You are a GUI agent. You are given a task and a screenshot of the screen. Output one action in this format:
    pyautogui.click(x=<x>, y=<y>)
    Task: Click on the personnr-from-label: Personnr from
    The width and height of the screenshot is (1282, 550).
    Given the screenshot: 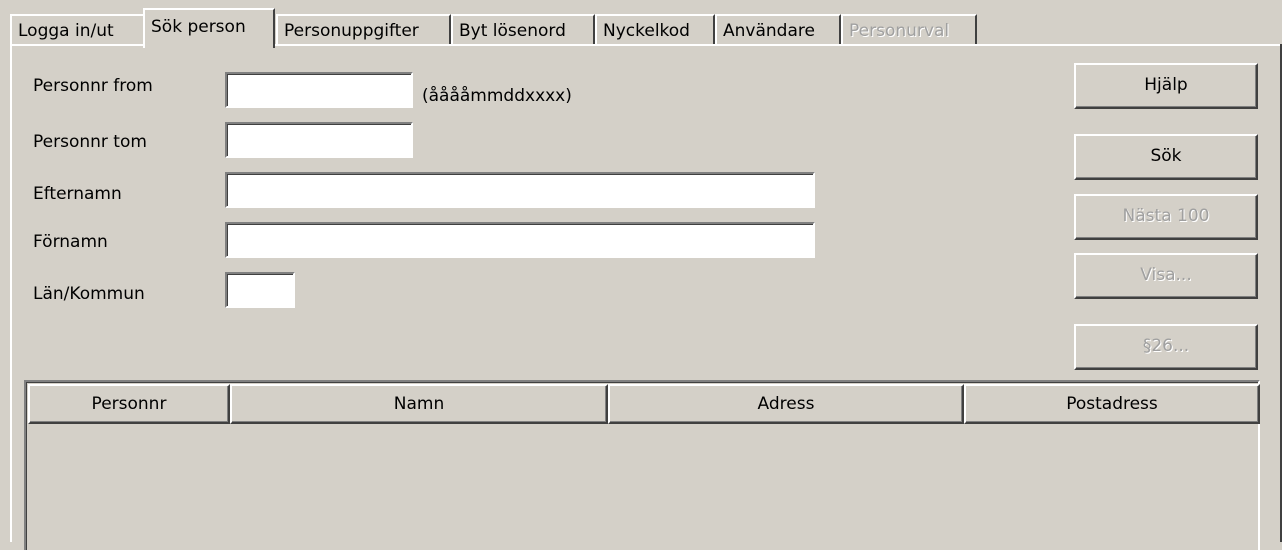 What is the action you would take?
    pyautogui.click(x=93, y=86)
    